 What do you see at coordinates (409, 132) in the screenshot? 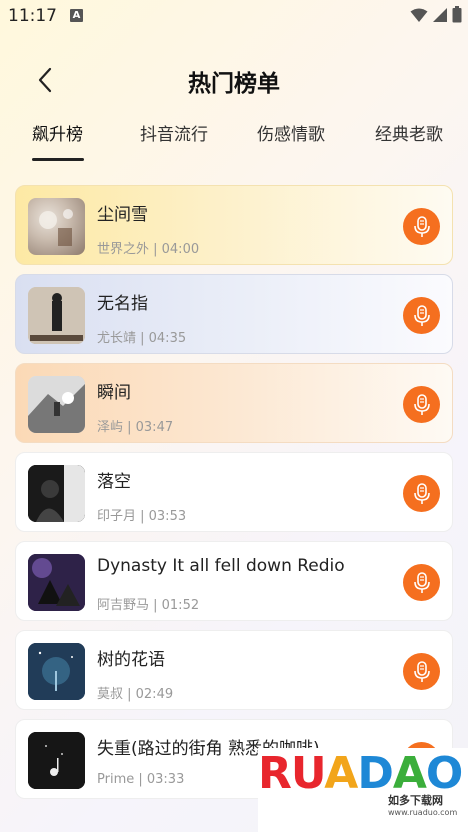
I see `tab-classics: 经典老歌` at bounding box center [409, 132].